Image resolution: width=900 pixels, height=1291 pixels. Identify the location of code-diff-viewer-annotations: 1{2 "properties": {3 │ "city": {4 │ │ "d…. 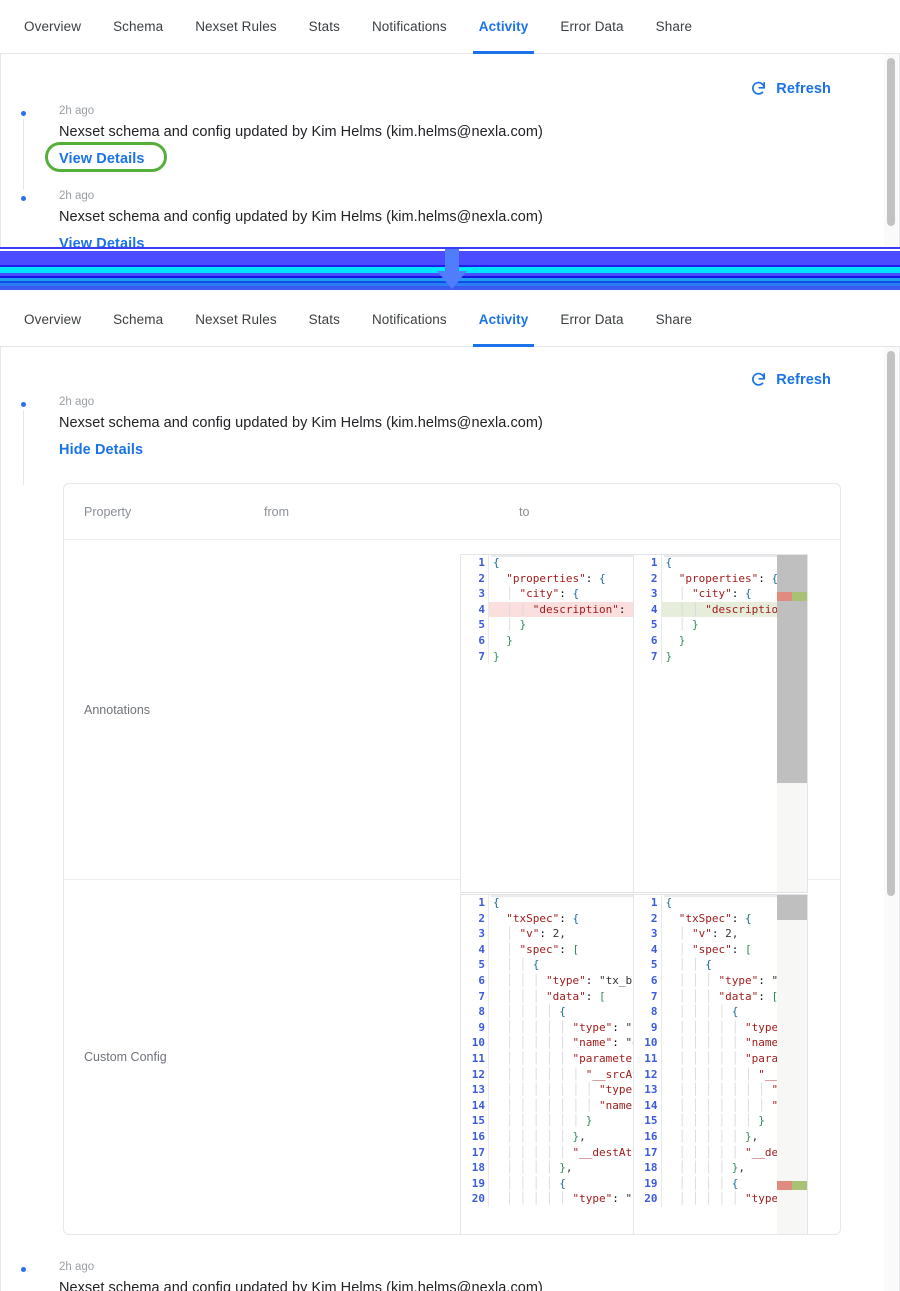
(634, 723).